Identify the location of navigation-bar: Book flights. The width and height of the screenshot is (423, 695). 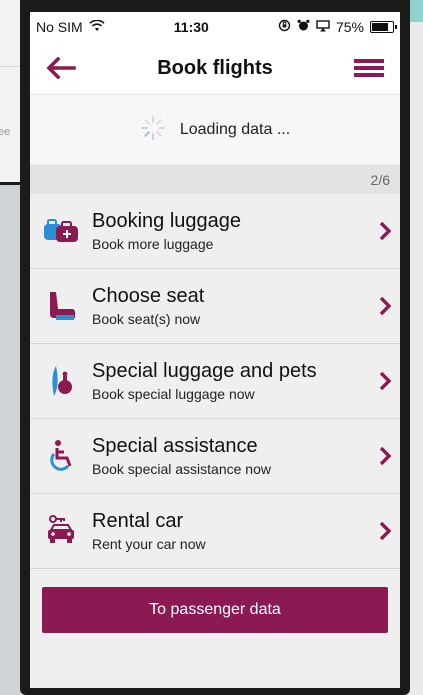
(215, 68).